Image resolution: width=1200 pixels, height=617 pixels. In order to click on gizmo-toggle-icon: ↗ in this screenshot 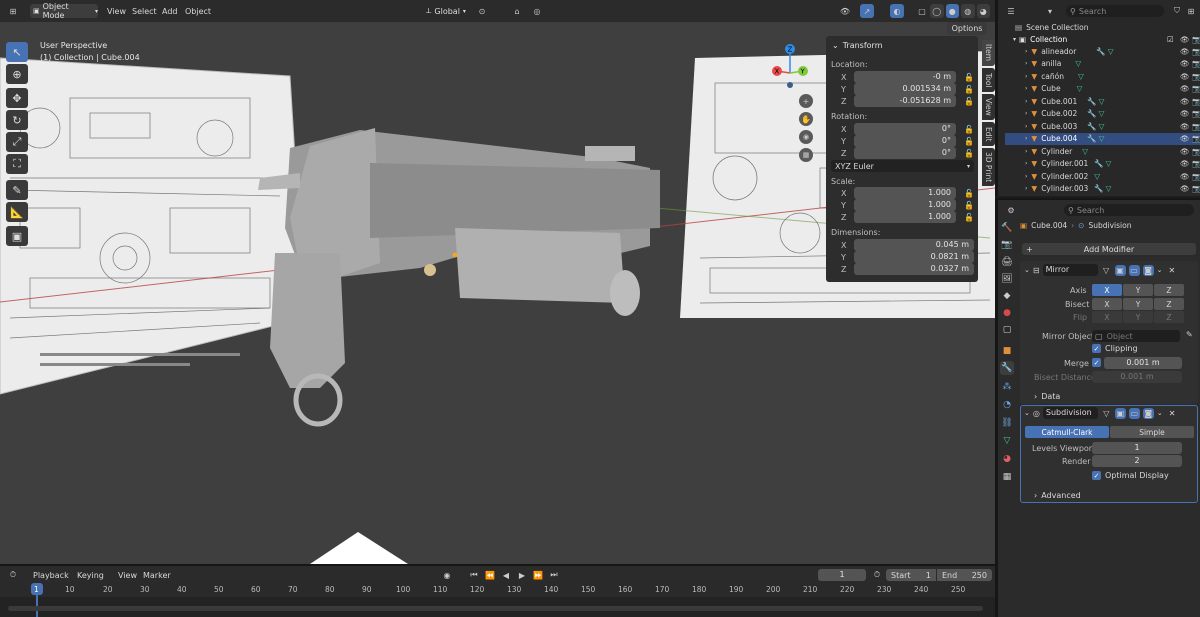, I will do `click(867, 11)`.